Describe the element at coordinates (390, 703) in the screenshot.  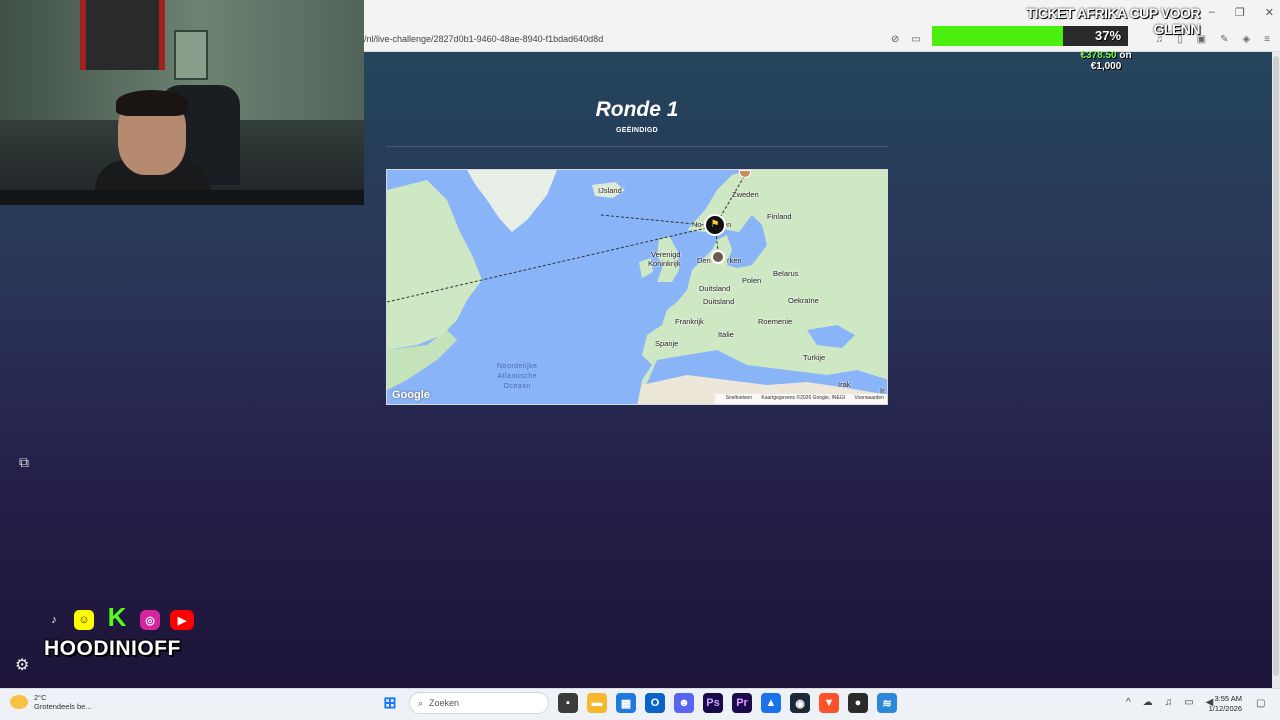
I see `windows-start-icon: ⊞` at that location.